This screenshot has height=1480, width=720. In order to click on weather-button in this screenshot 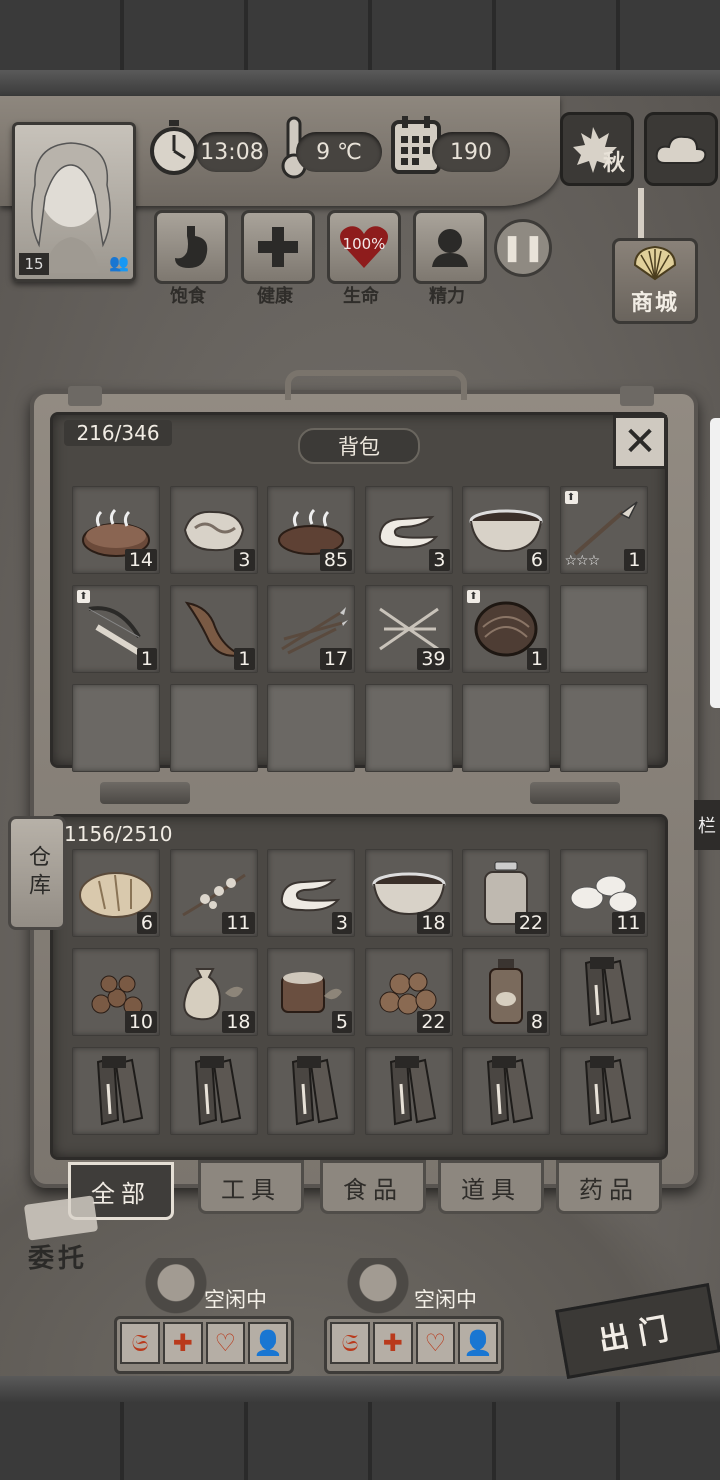, I will do `click(681, 149)`.